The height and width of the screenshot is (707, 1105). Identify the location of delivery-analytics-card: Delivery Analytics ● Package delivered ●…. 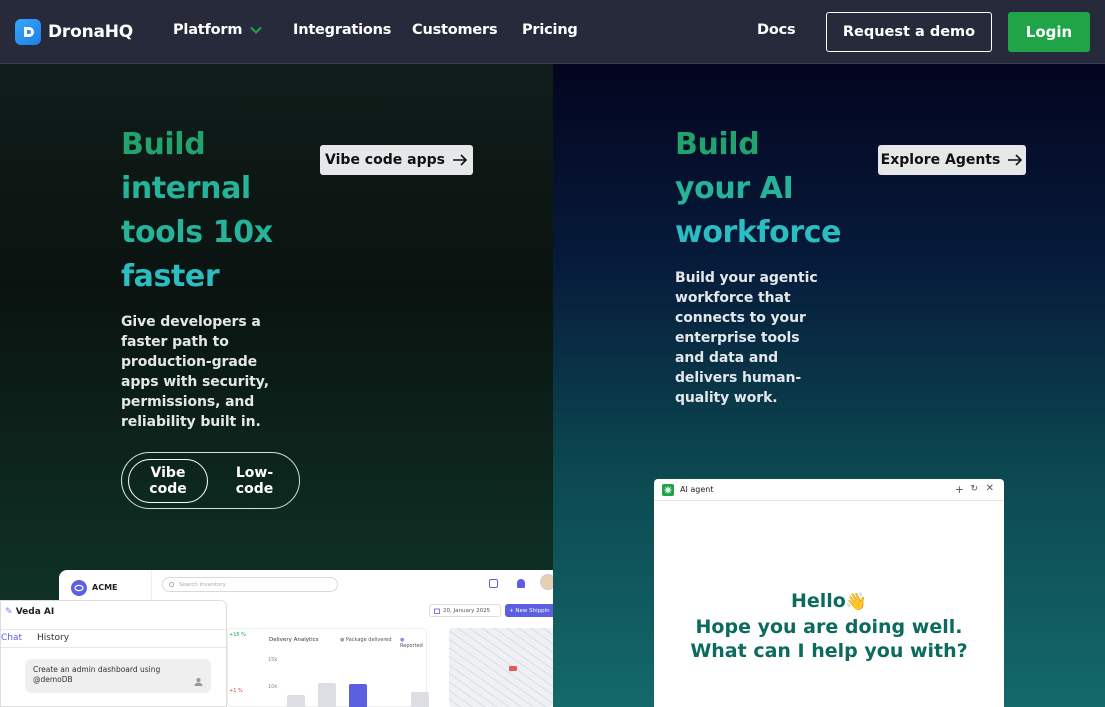
(328, 667).